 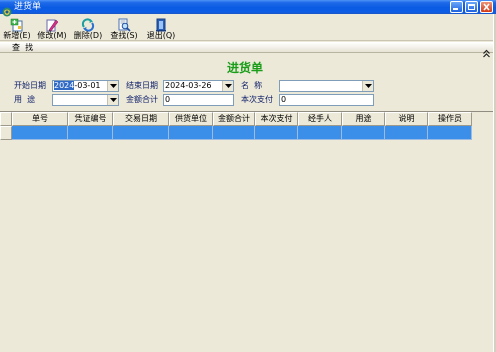 What do you see at coordinates (90, 119) in the screenshot?
I see `column-header-voucher-no: 凭证编号` at bounding box center [90, 119].